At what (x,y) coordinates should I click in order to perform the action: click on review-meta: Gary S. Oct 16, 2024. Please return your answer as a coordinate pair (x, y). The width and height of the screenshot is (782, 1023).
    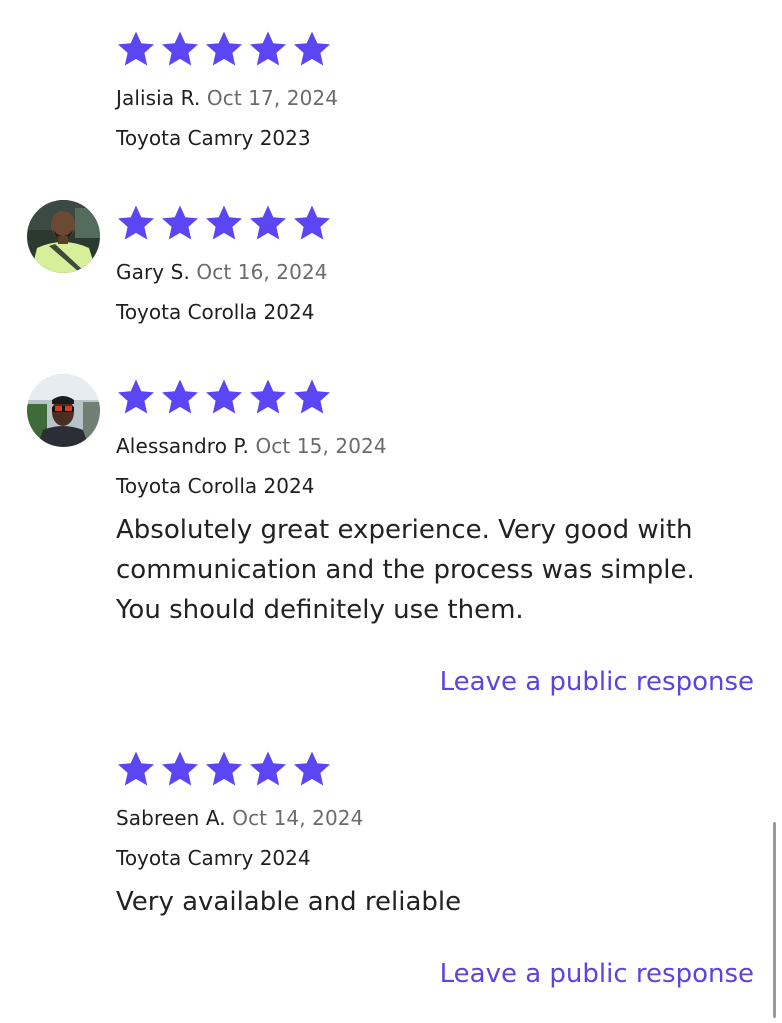
    Looking at the image, I should click on (222, 272).